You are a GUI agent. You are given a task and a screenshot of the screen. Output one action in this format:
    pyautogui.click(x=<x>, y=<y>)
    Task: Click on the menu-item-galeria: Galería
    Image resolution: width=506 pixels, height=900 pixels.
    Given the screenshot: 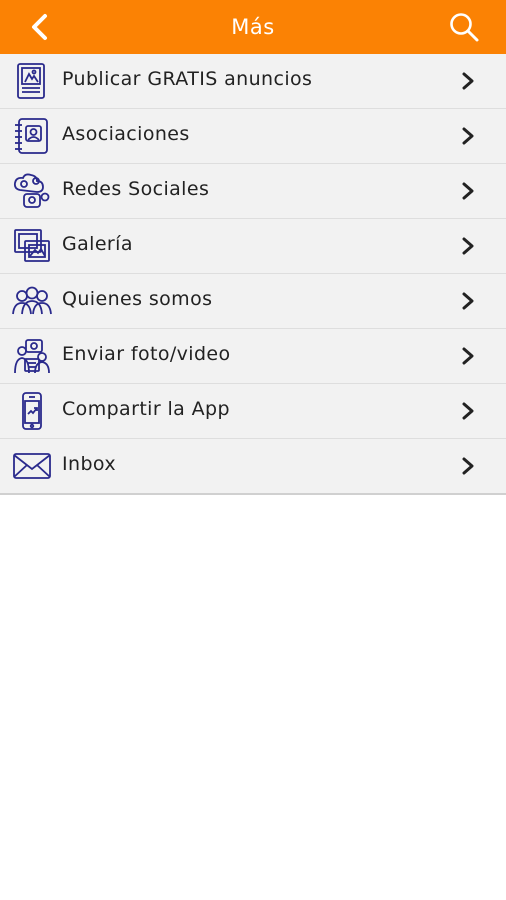 What is the action you would take?
    pyautogui.click(x=253, y=246)
    